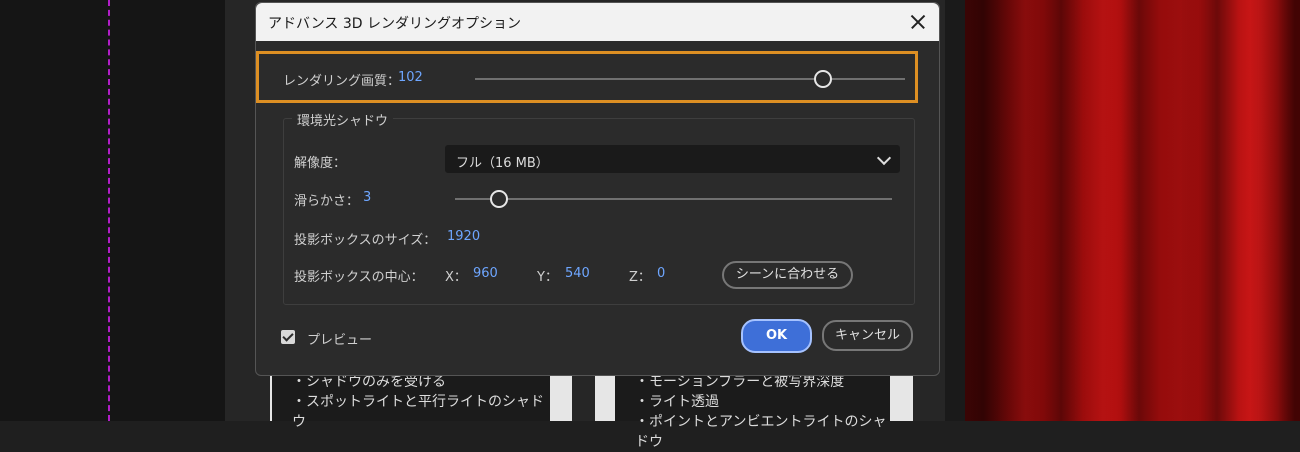  I want to click on background-separator, so click(955, 210).